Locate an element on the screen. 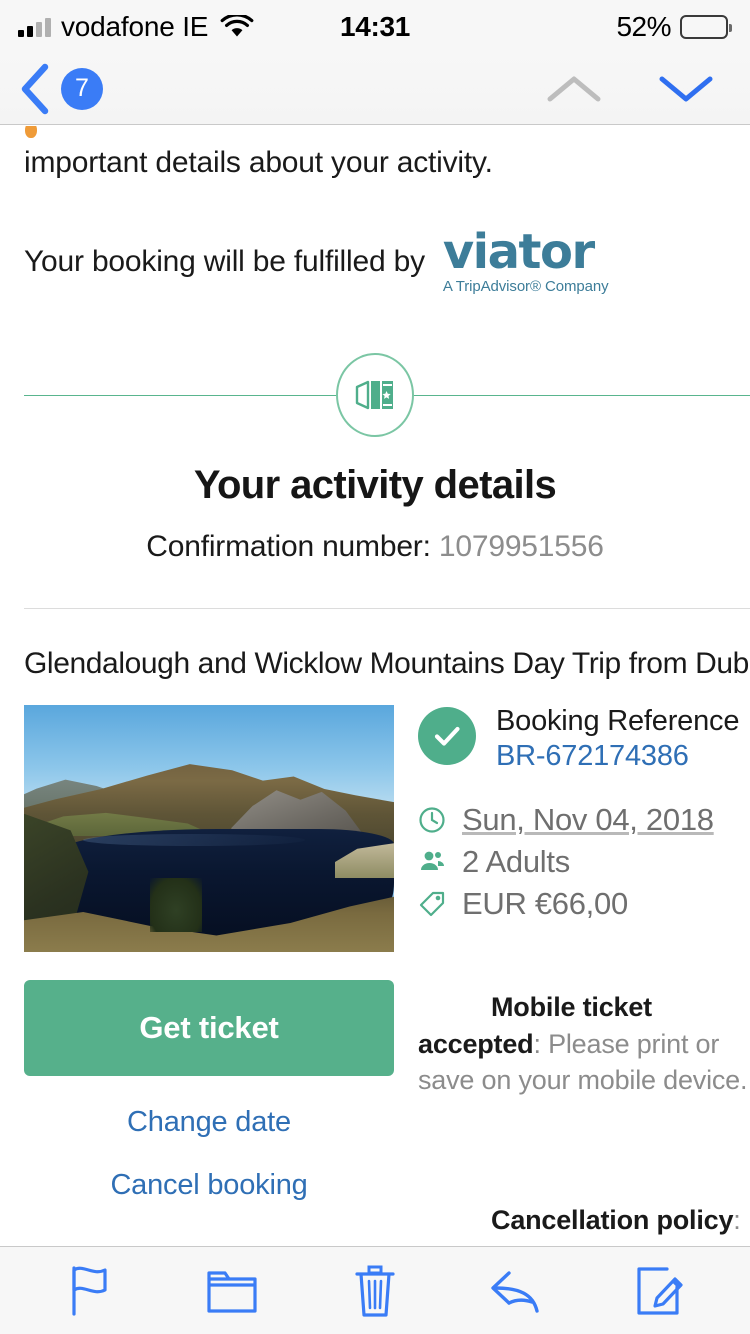 The image size is (750, 1334). activity-date: Sun, Nov 04, 2018 is located at coordinates (588, 820).